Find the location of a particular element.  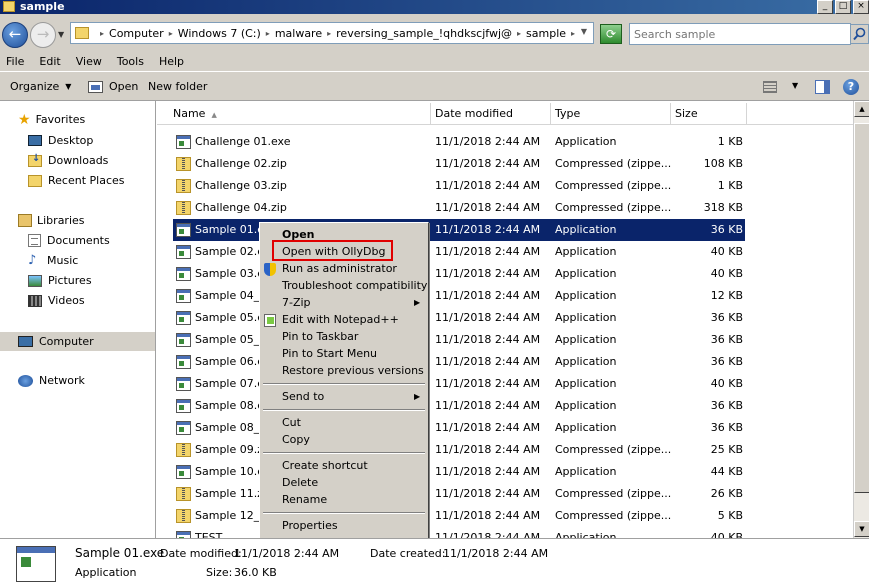

search-icon is located at coordinates (859, 34).